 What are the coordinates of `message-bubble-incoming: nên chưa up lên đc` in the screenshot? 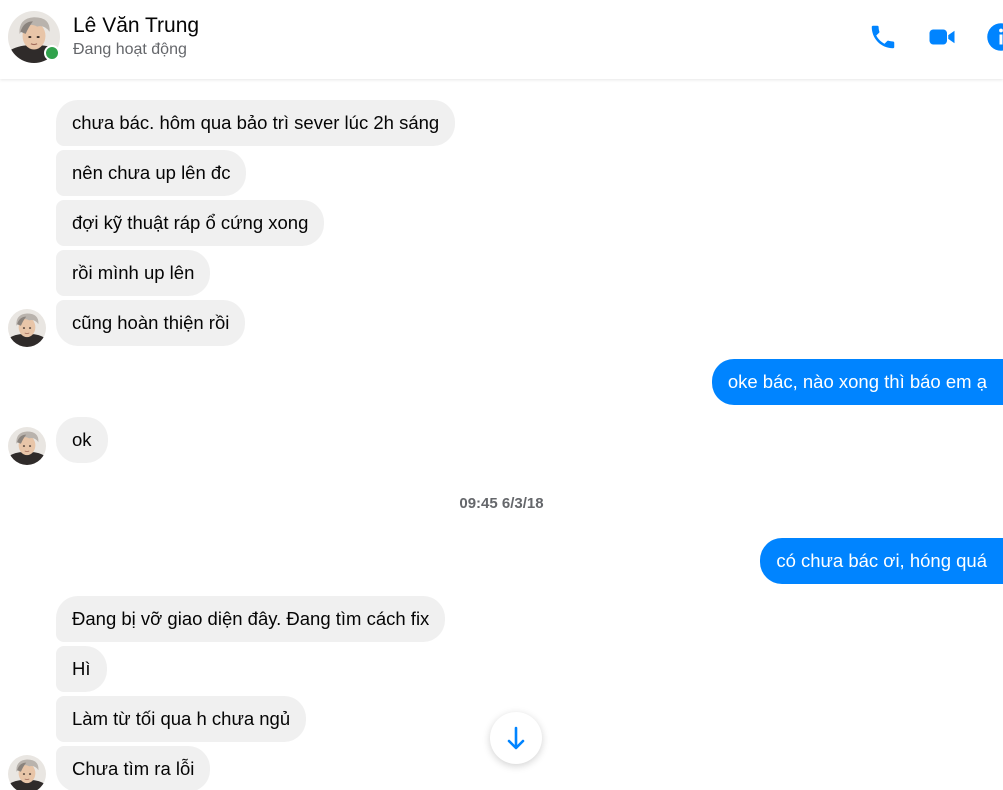 It's located at (151, 173).